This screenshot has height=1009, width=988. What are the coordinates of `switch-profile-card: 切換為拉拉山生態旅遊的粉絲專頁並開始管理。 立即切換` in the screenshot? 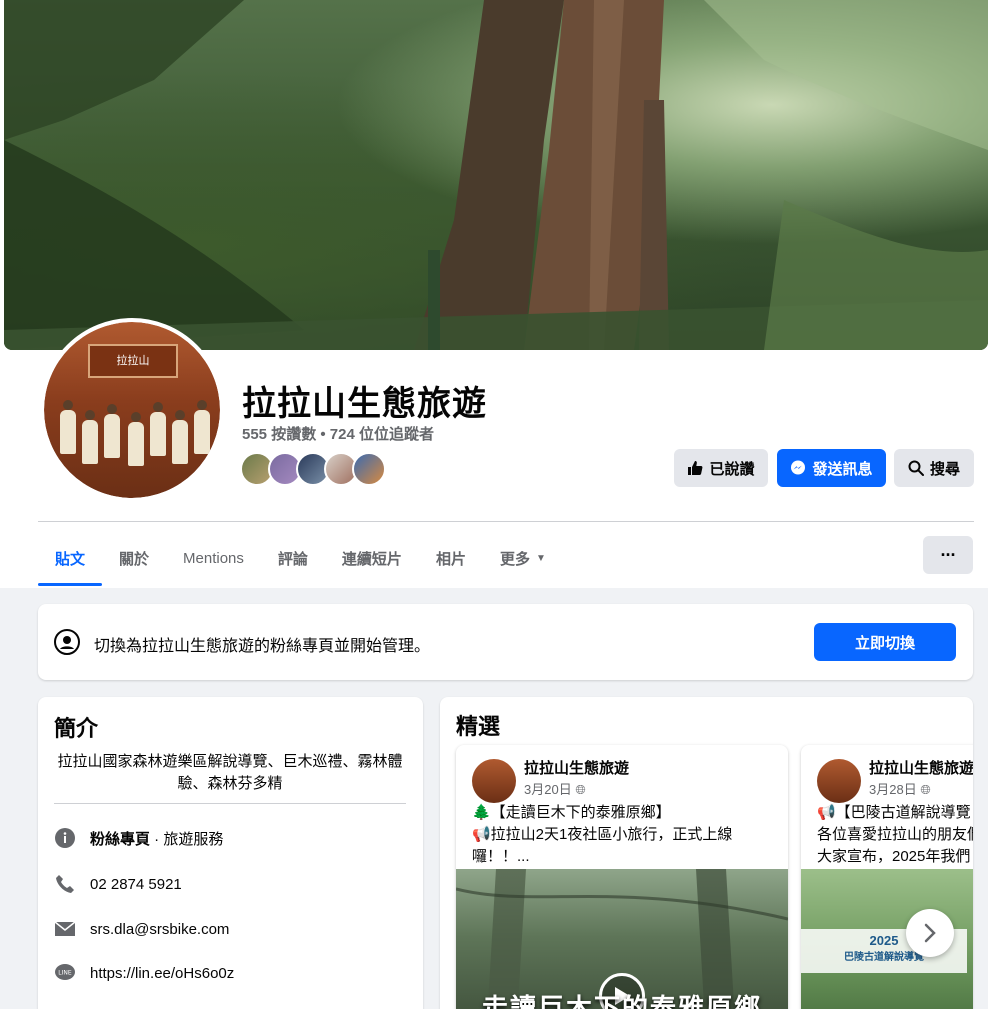 It's located at (505, 642).